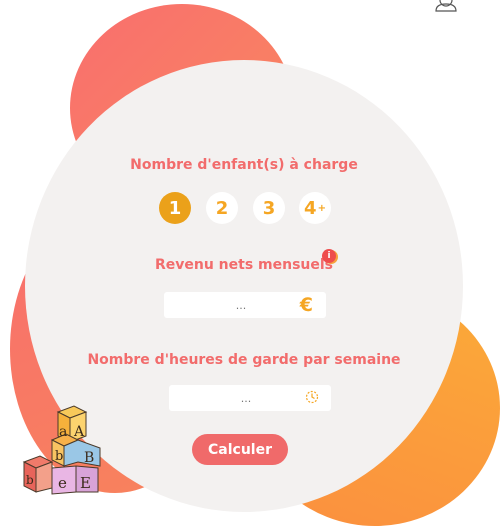 This screenshot has width=502, height=527. What do you see at coordinates (85, 483) in the screenshot?
I see `block-letter-E: E` at bounding box center [85, 483].